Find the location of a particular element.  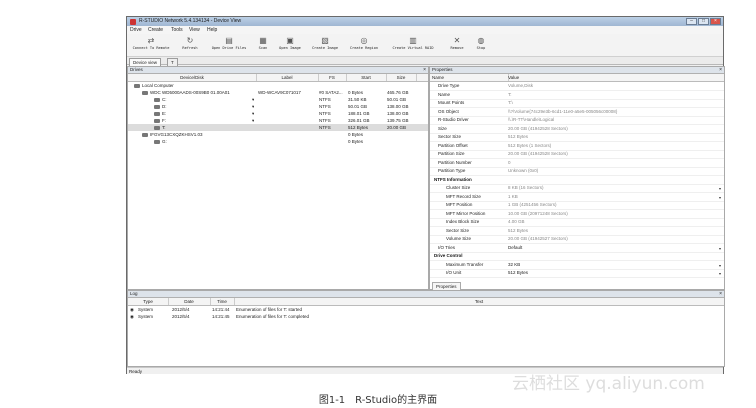

property-name: Maximum Transfer is located at coordinates (465, 264).